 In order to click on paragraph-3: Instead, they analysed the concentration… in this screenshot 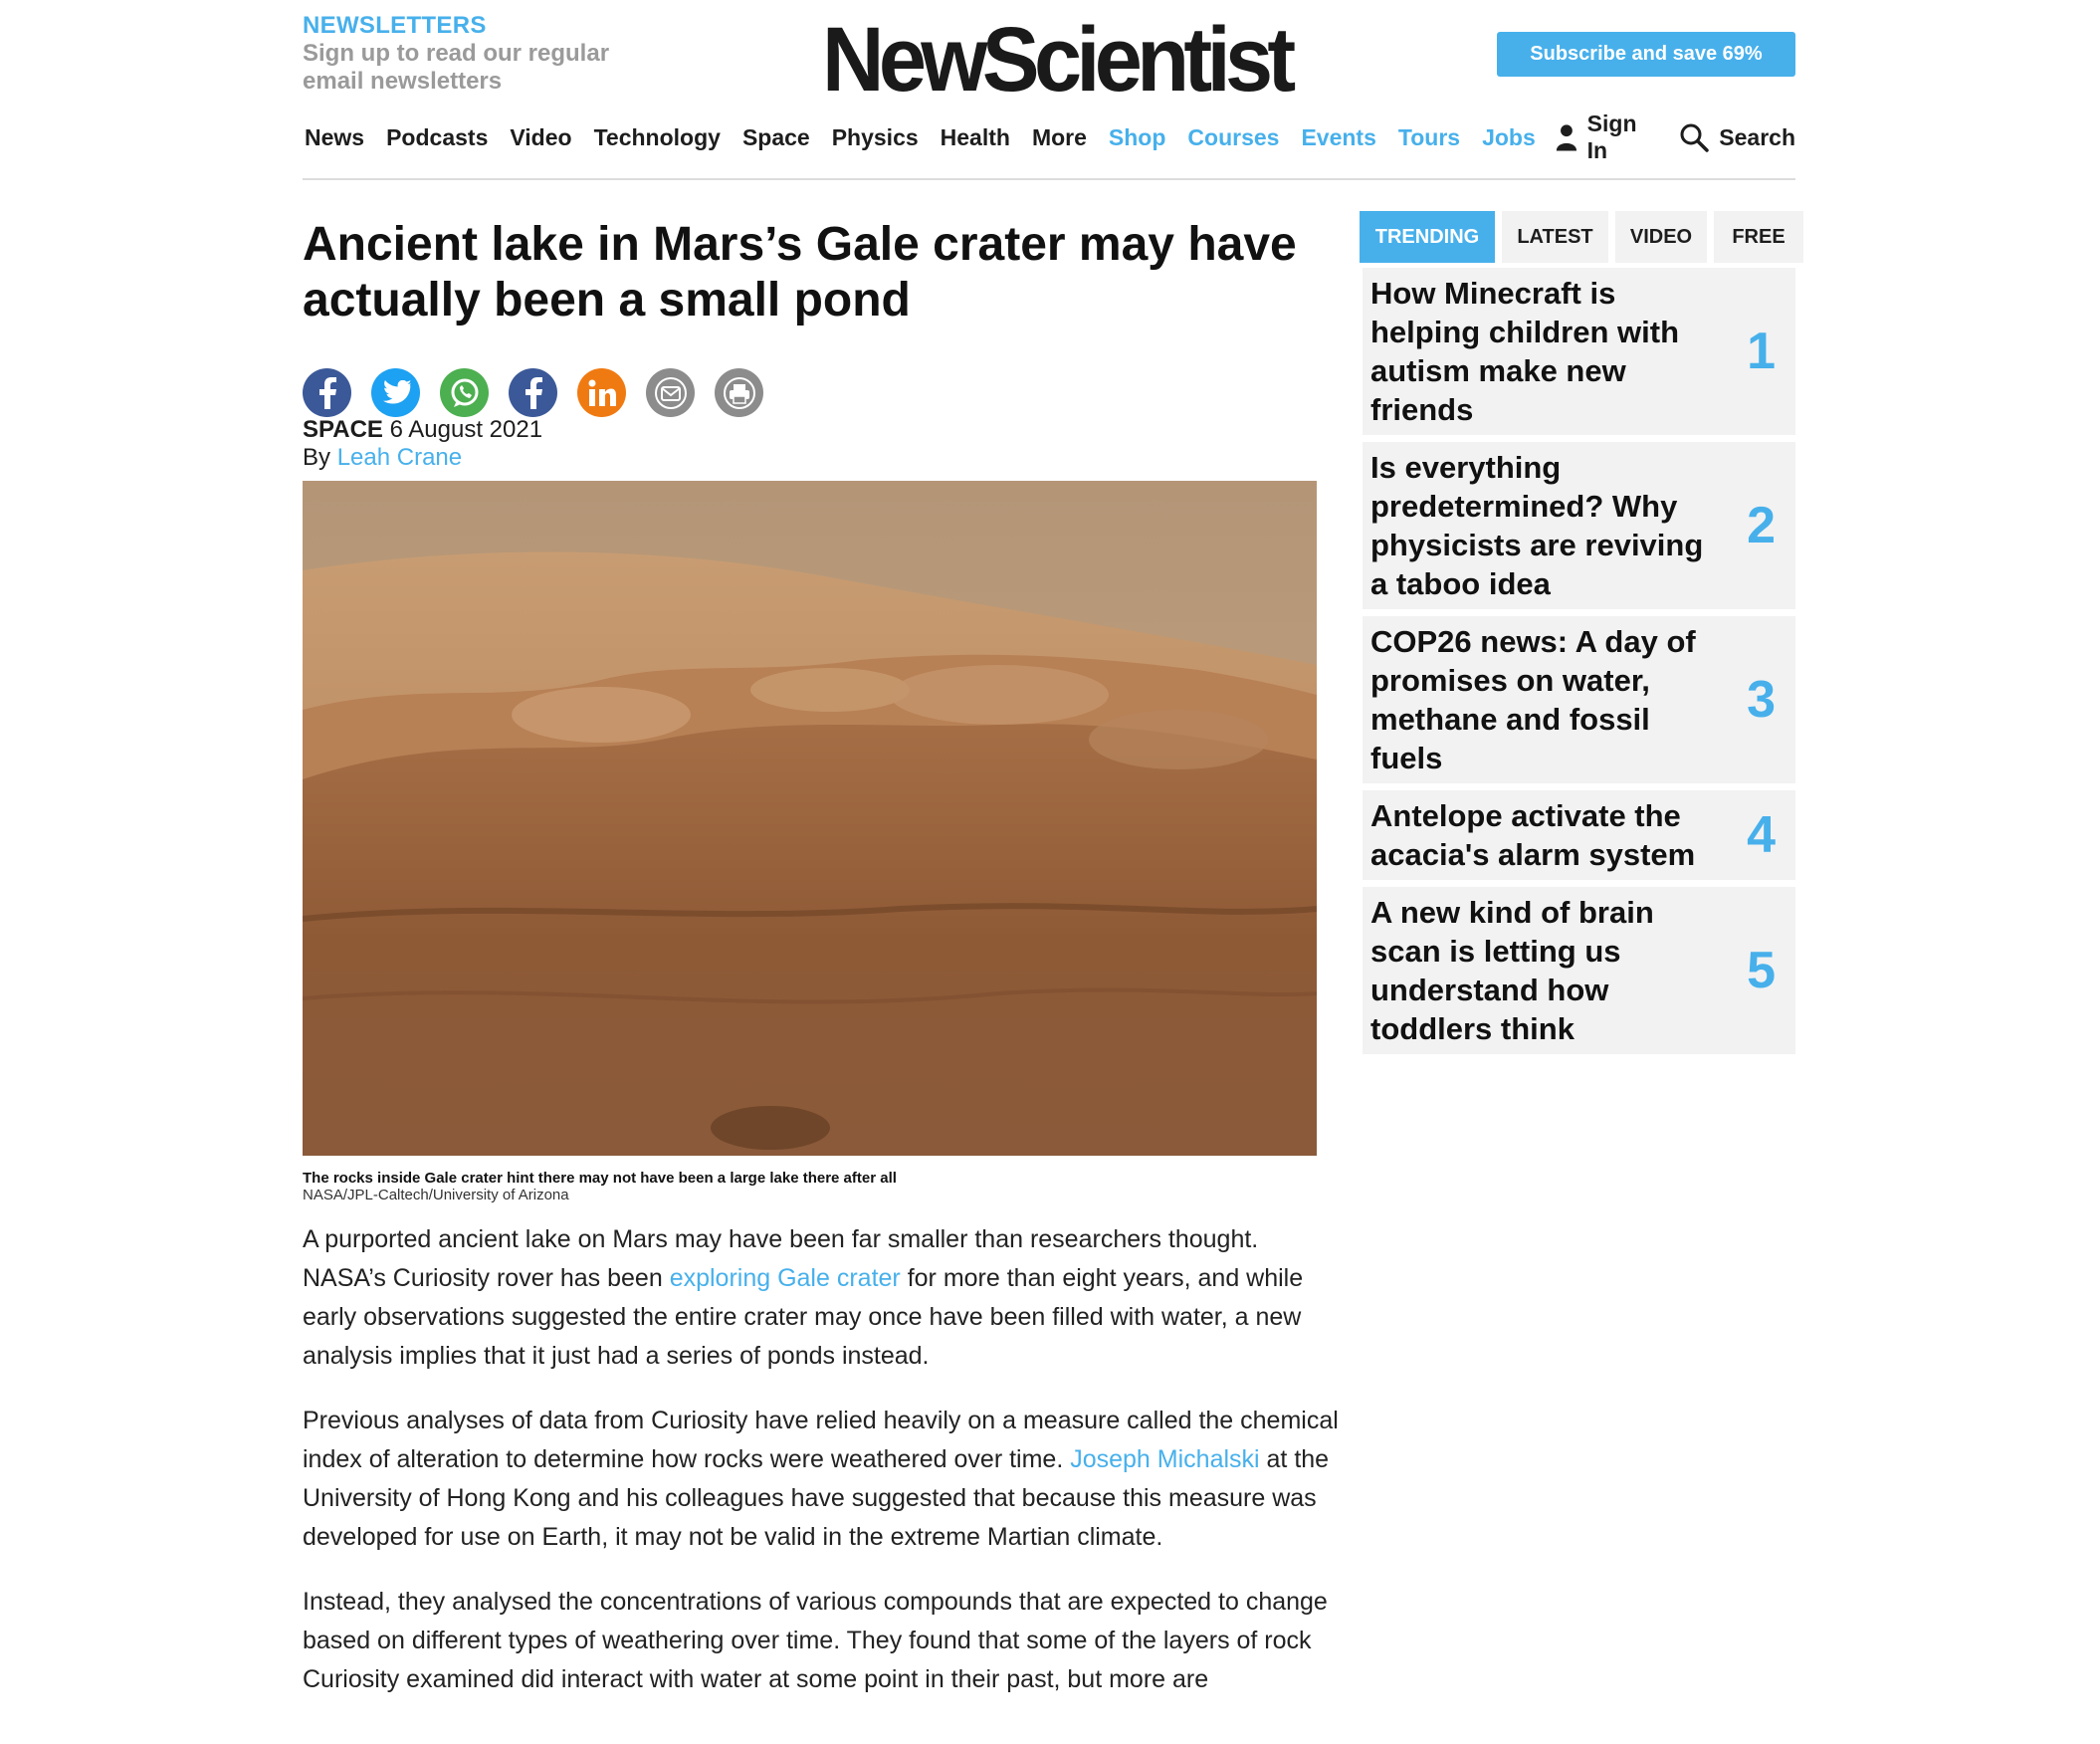, I will do `click(815, 1640)`.